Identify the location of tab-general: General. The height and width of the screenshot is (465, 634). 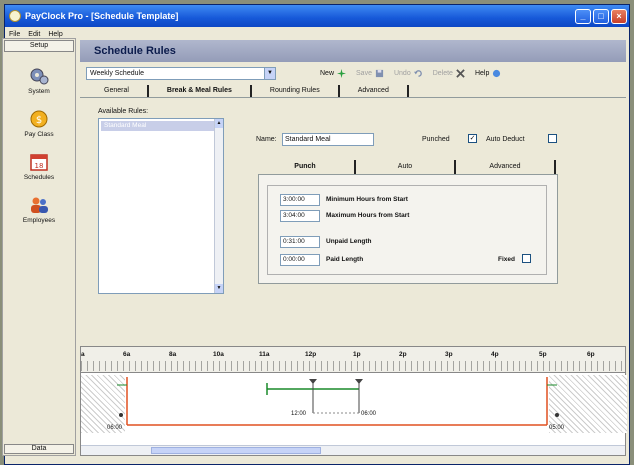
(117, 91).